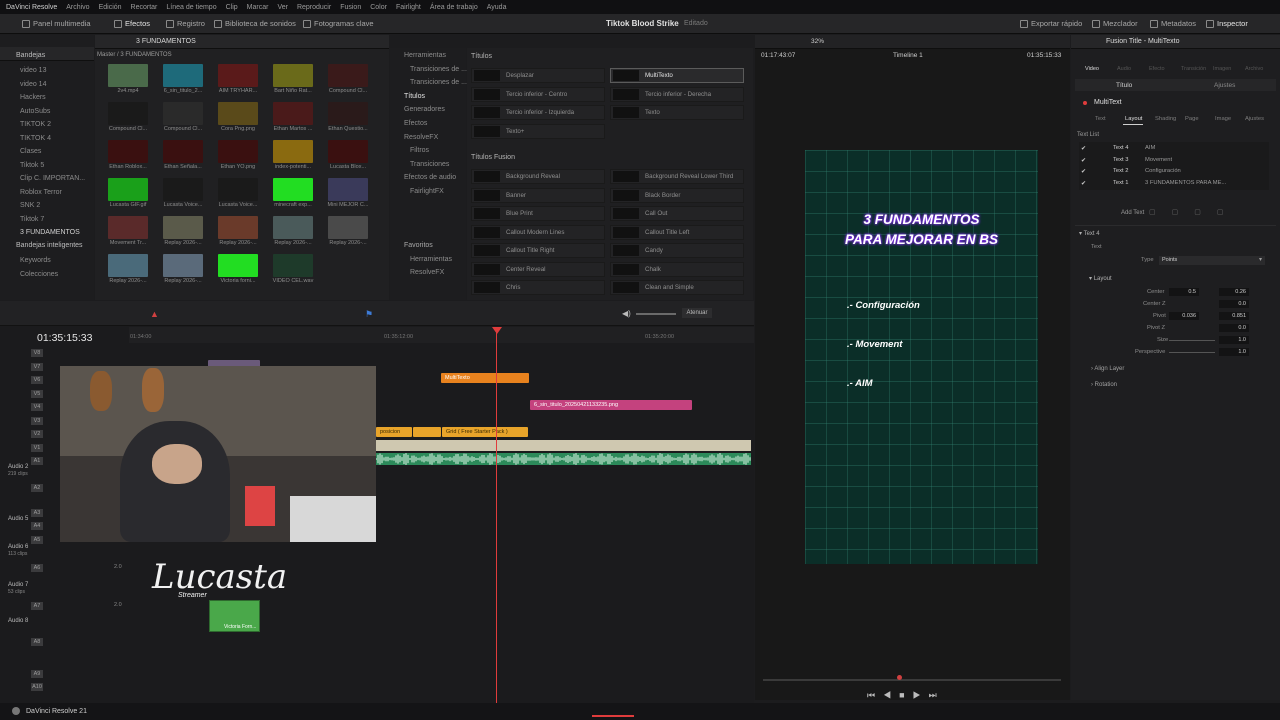 This screenshot has width=1280, height=720. Describe the element at coordinates (1124, 69) in the screenshot. I see `inspector-tab: Audio` at that location.